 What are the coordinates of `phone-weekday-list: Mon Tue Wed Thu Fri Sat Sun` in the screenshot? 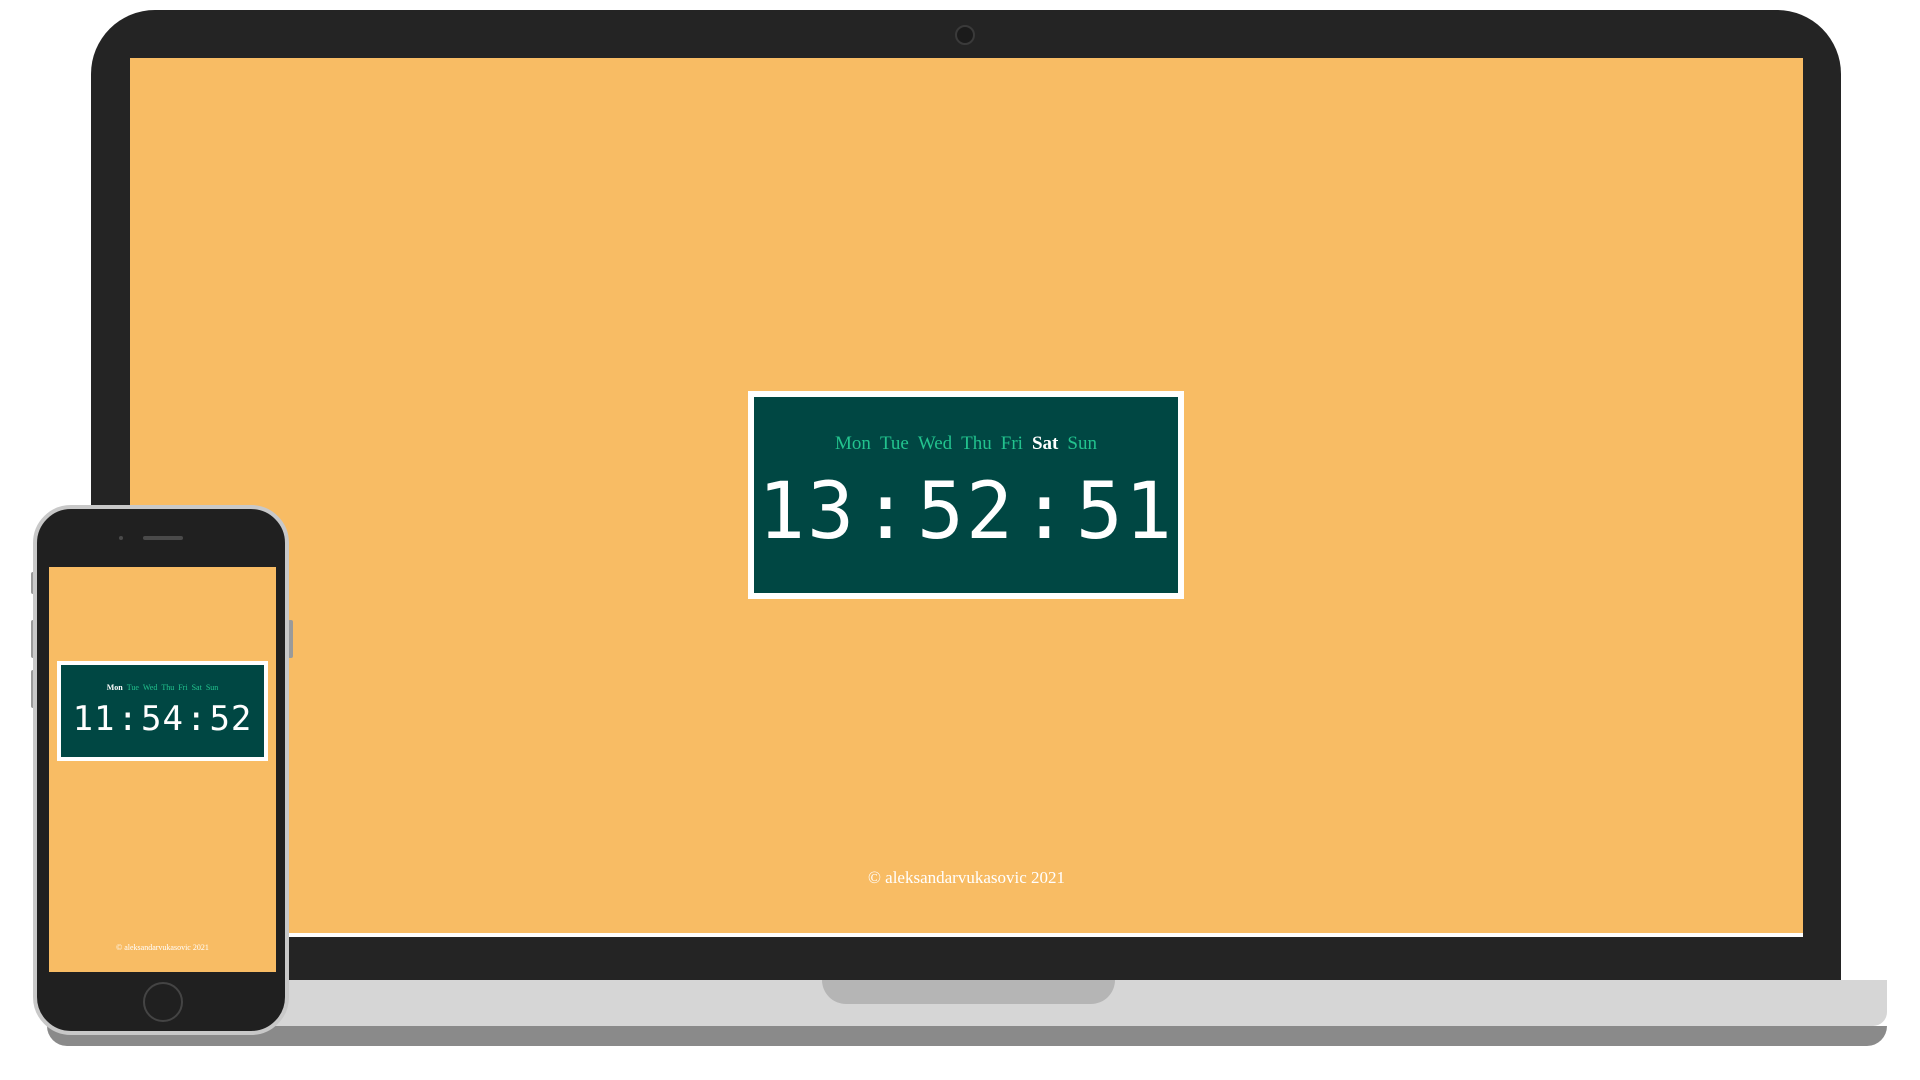 It's located at (163, 687).